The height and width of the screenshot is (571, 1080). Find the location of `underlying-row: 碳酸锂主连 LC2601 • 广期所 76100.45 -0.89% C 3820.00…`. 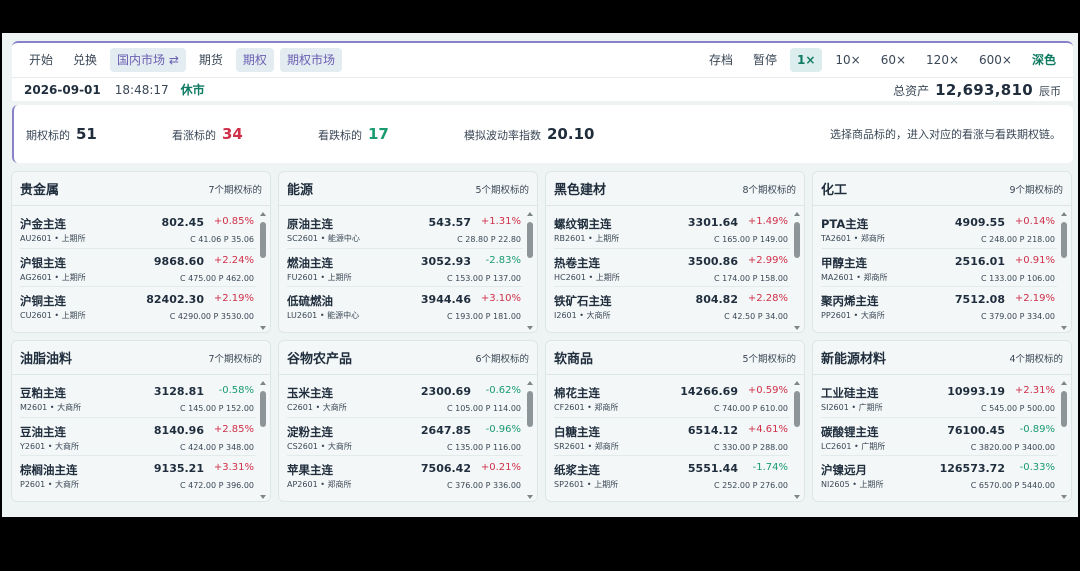

underlying-row: 碳酸锂主连 LC2601 • 广期所 76100.45 -0.89% C 3820.00… is located at coordinates (939, 437).